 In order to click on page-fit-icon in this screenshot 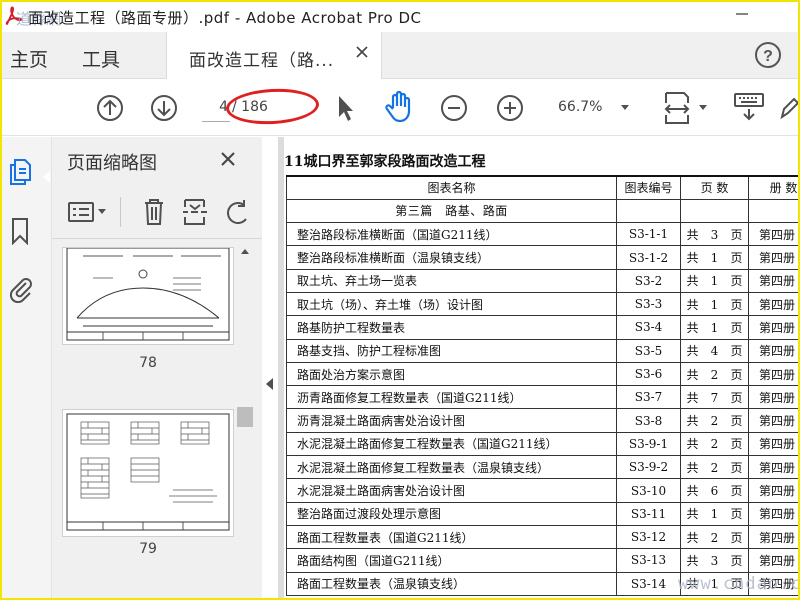, I will do `click(679, 108)`.